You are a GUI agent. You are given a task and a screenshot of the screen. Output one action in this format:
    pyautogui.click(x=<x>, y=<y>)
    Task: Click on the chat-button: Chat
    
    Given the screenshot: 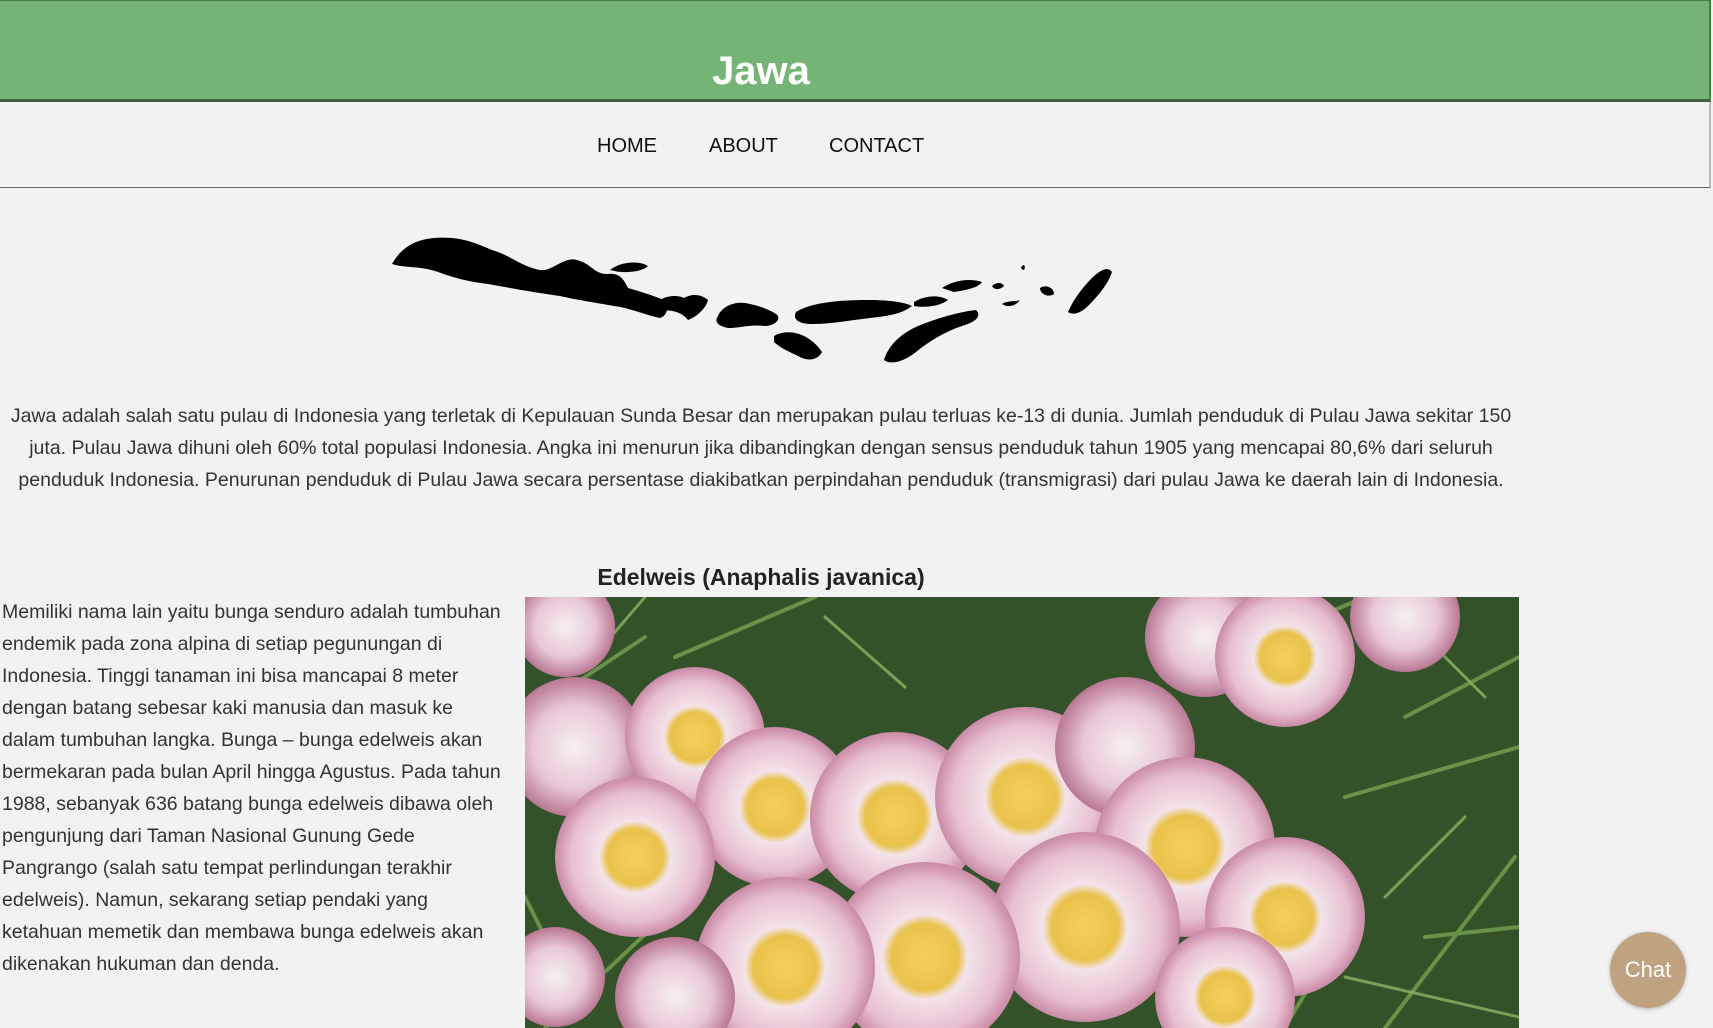 What is the action you would take?
    pyautogui.click(x=1648, y=970)
    